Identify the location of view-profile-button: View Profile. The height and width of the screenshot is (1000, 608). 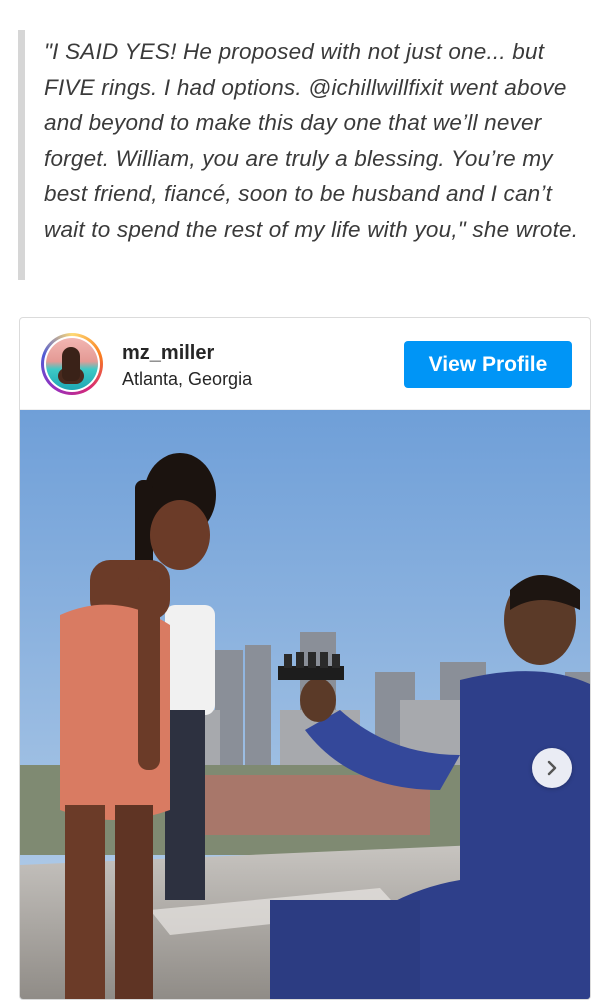
(488, 364).